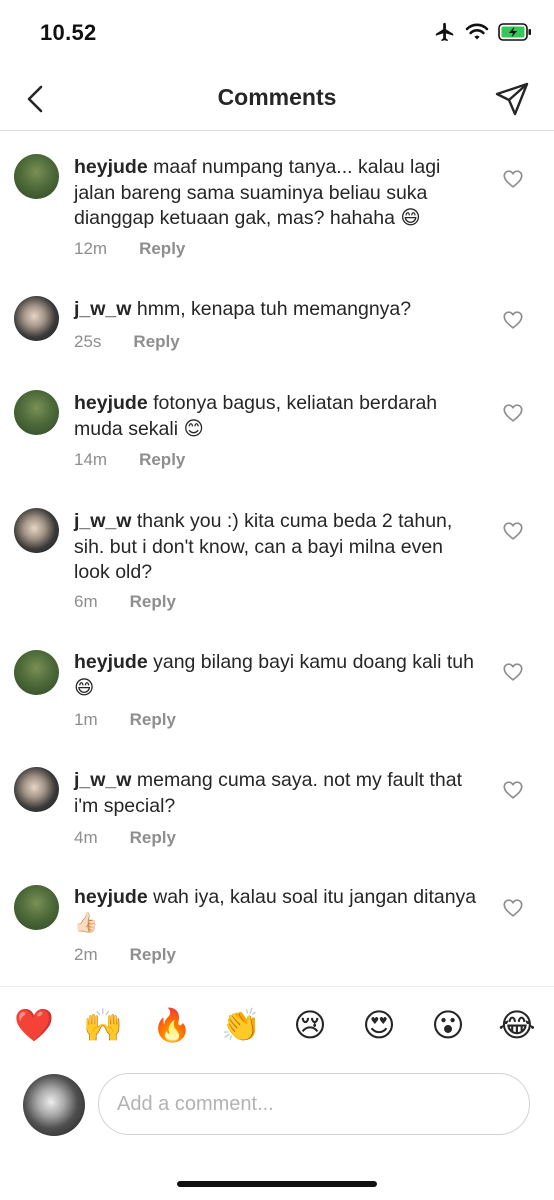 Image resolution: width=554 pixels, height=1200 pixels. I want to click on share-button, so click(512, 99).